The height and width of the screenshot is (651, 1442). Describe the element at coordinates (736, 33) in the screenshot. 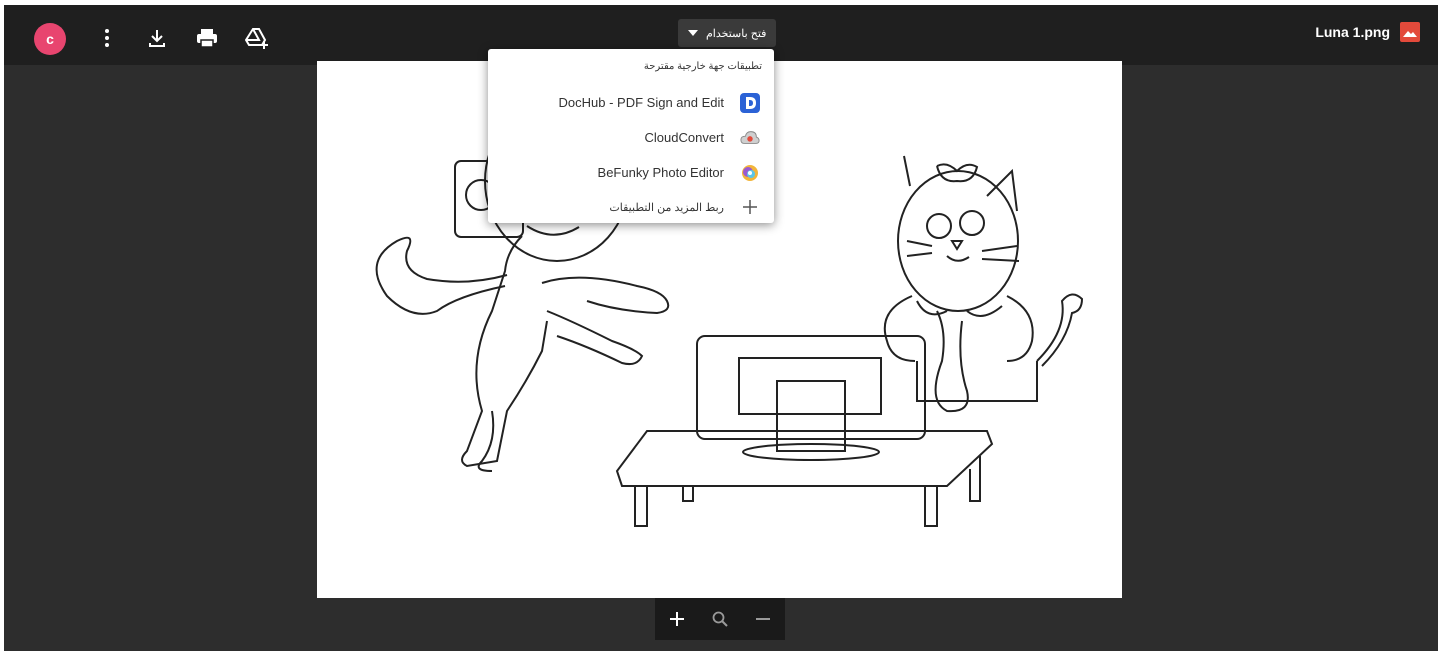

I see `open-with-label: فتح باستخدام` at that location.